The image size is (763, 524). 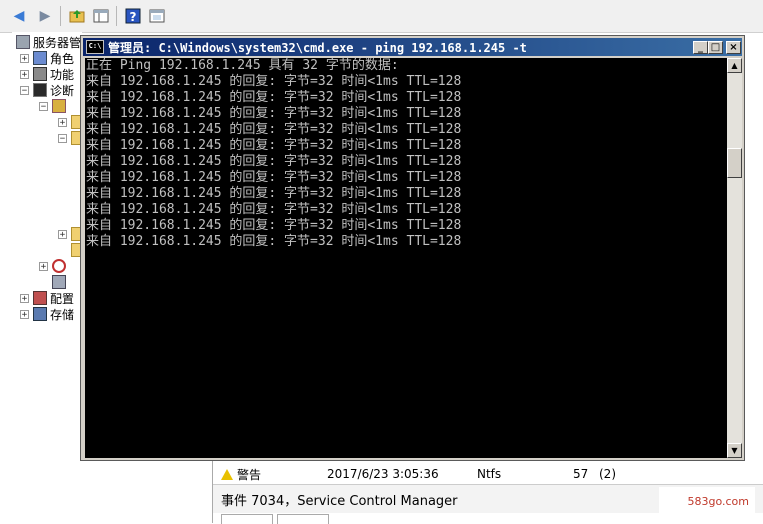 I want to click on show-hide-tree-icon, so click(x=101, y=16).